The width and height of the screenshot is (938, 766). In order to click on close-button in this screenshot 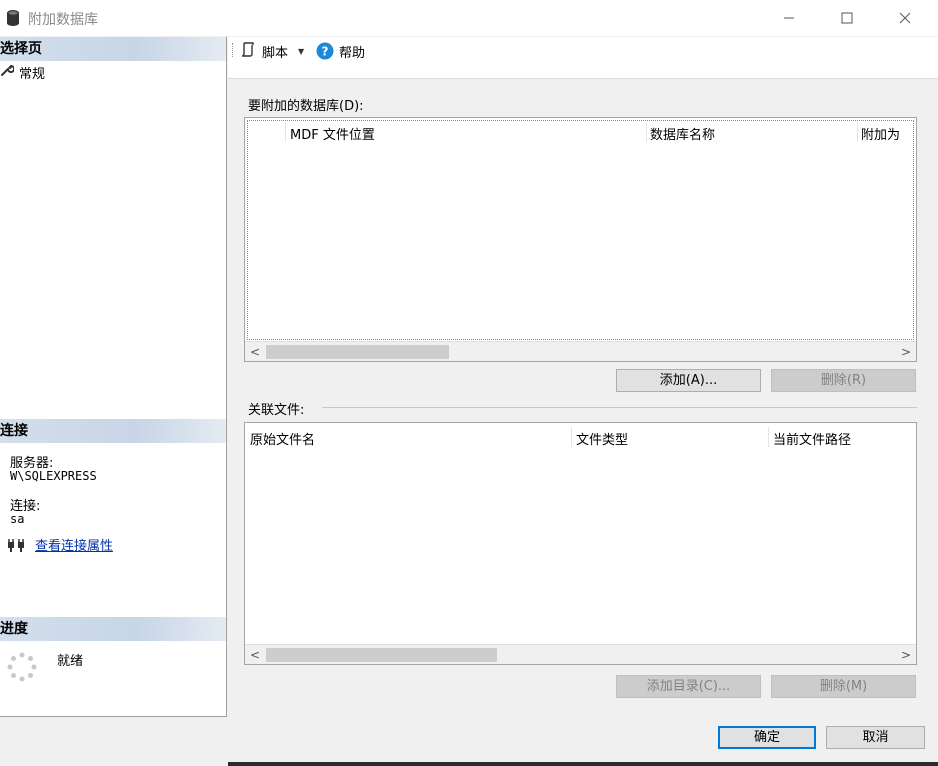, I will do `click(905, 18)`.